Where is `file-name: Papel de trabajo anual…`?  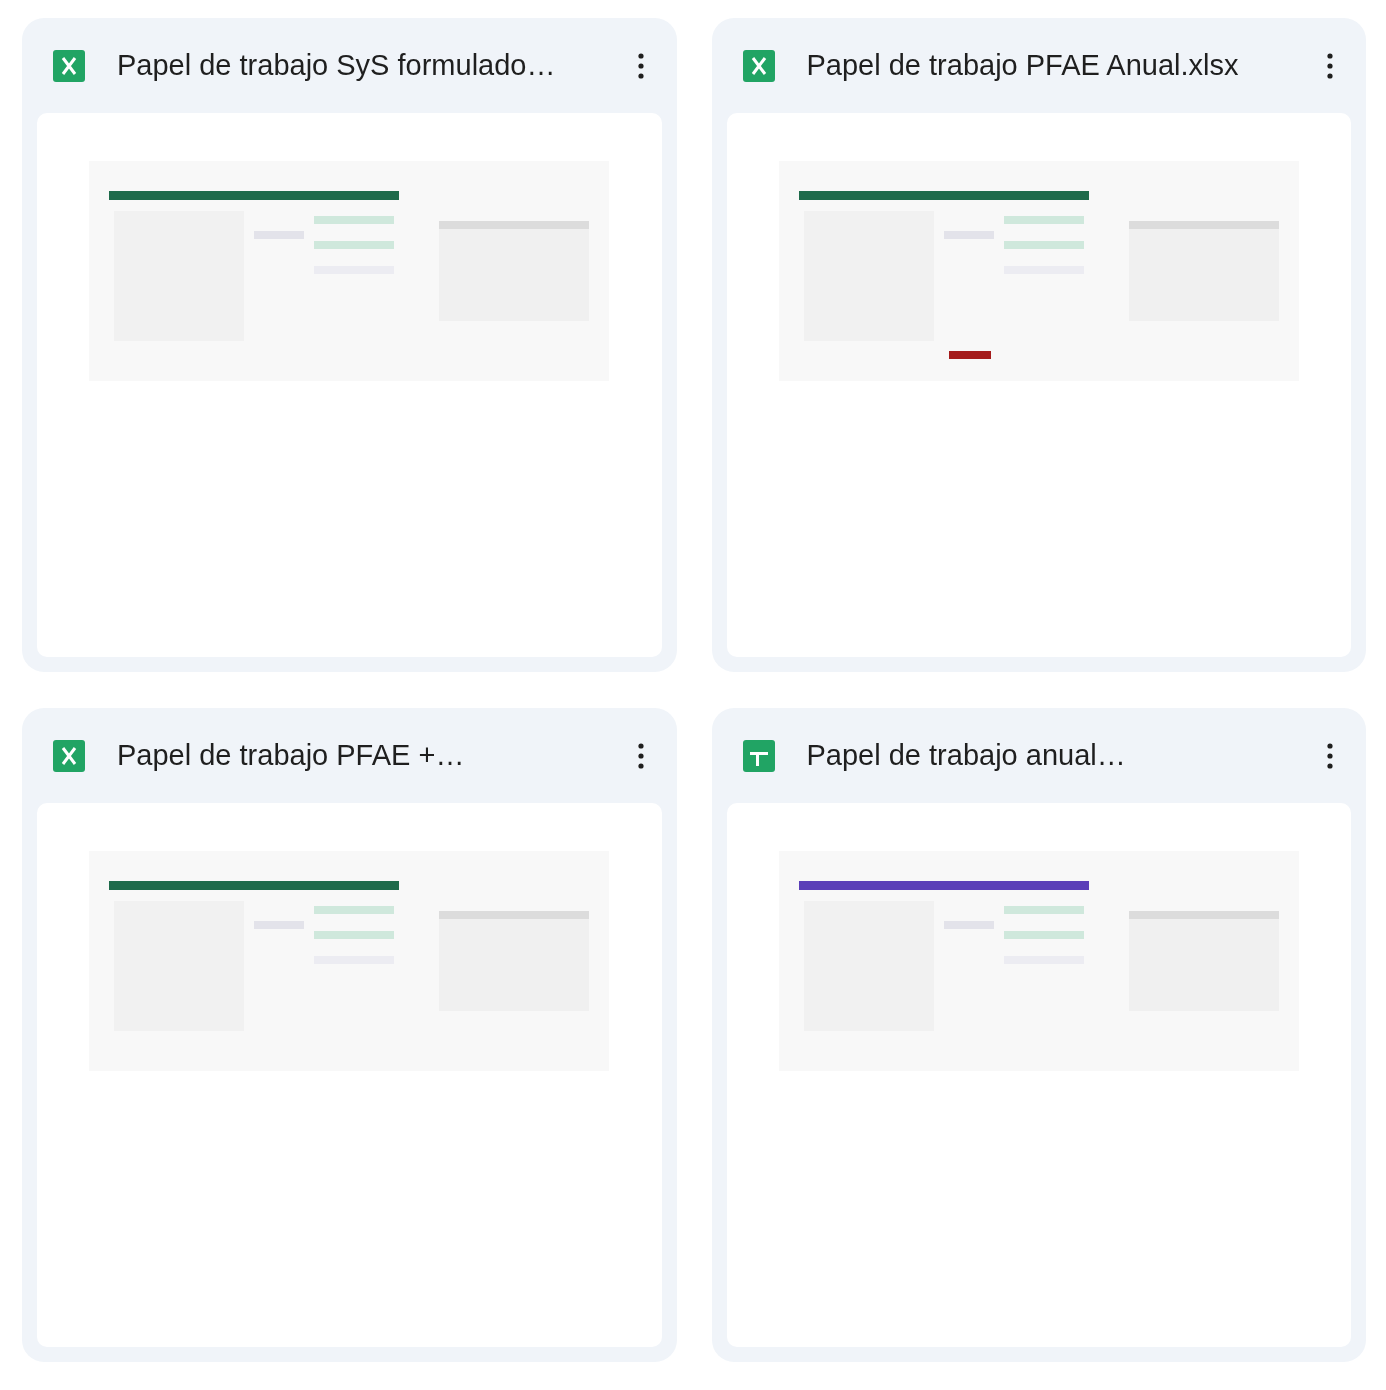
file-name: Papel de trabajo anual… is located at coordinates (966, 755).